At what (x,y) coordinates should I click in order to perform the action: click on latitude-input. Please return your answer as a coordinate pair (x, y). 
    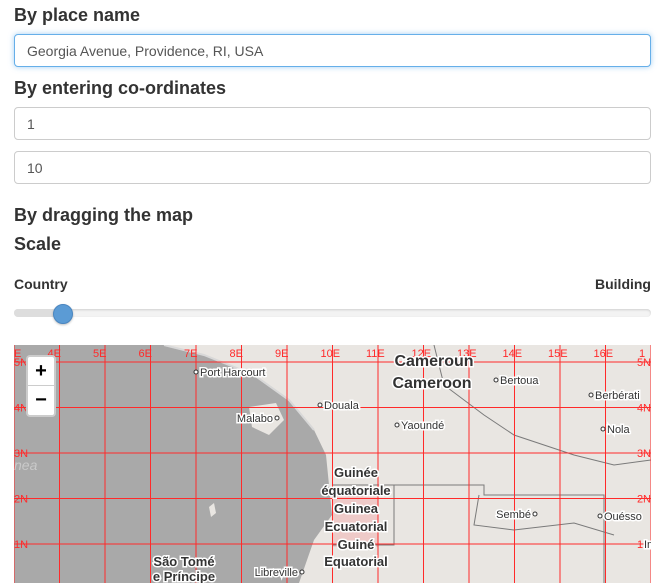
    Looking at the image, I should click on (332, 123).